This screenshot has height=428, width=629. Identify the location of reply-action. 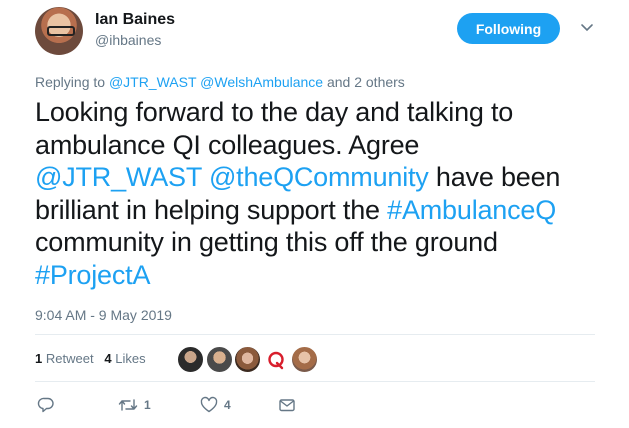
(46, 405).